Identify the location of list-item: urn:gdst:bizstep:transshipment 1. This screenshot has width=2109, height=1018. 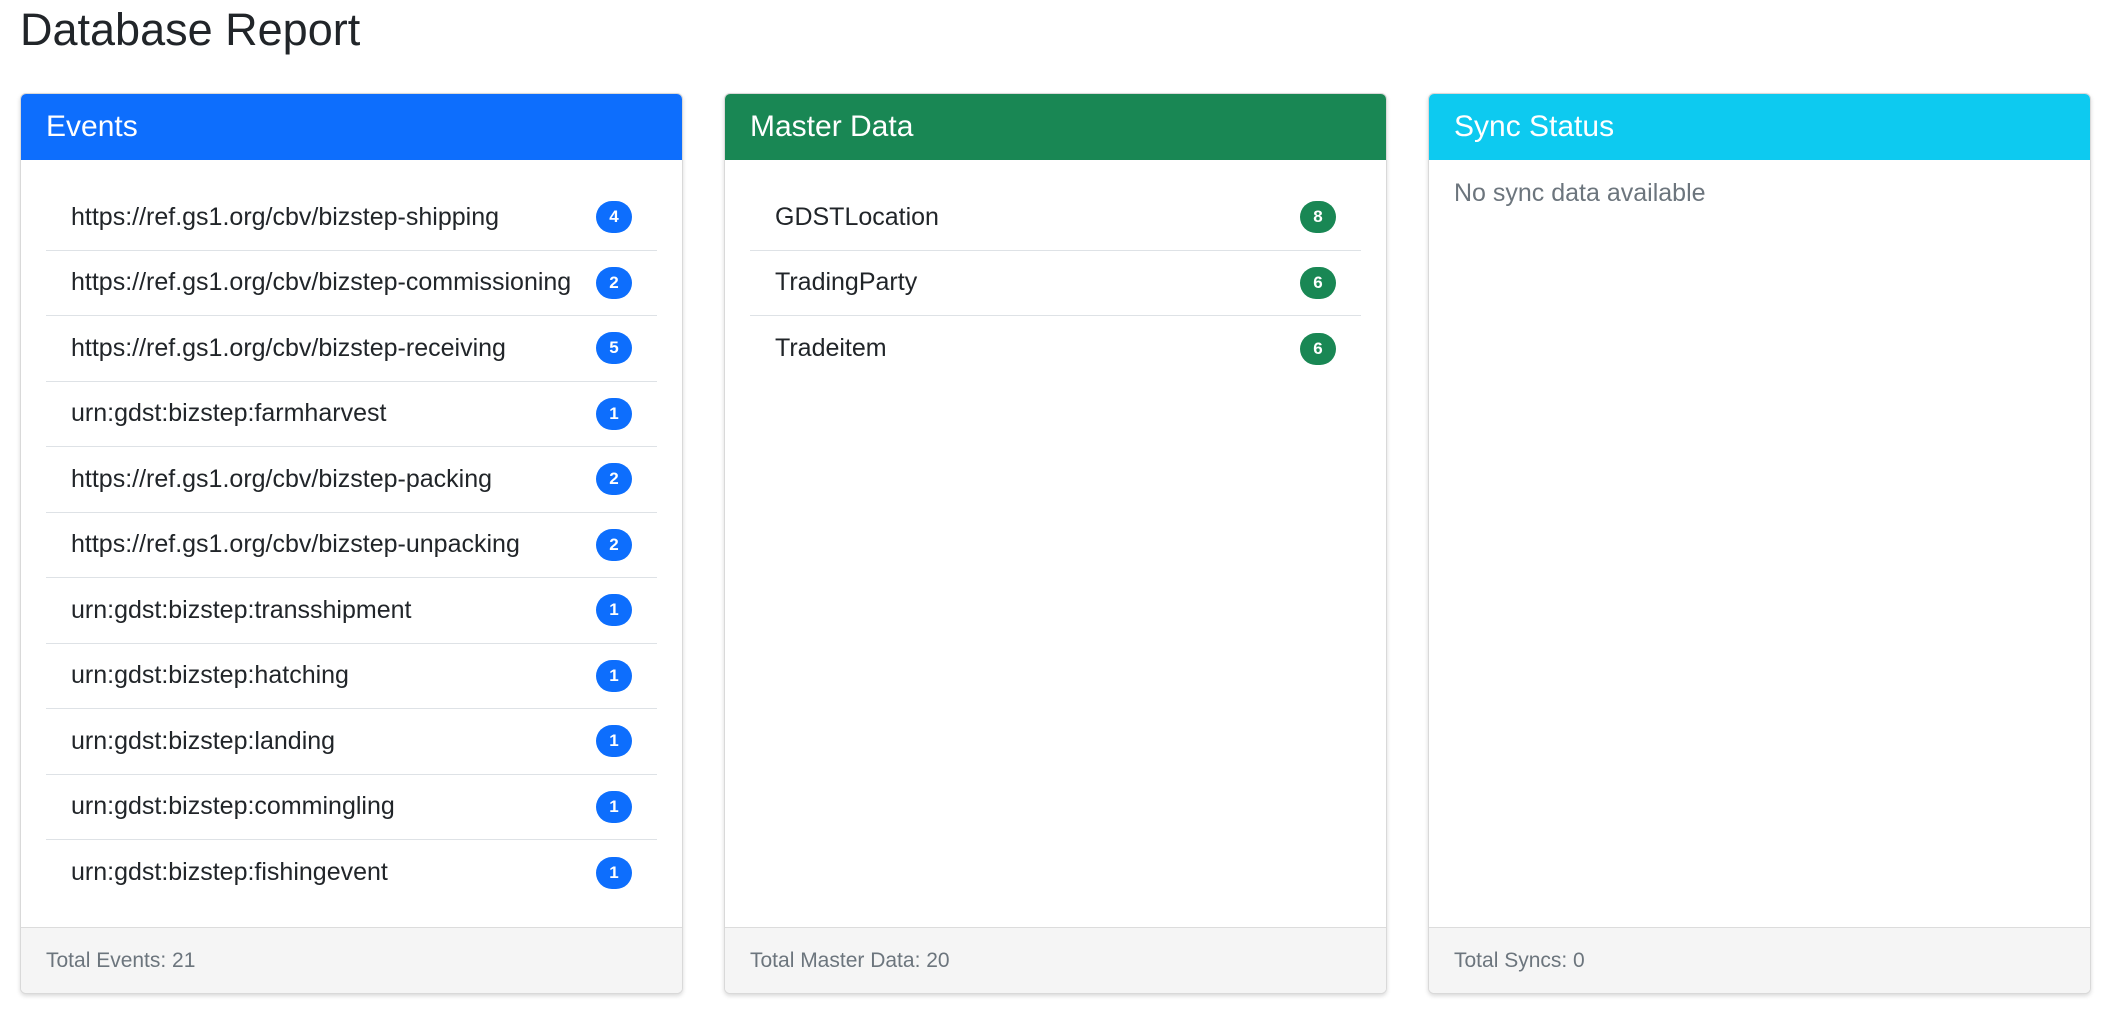
(351, 611).